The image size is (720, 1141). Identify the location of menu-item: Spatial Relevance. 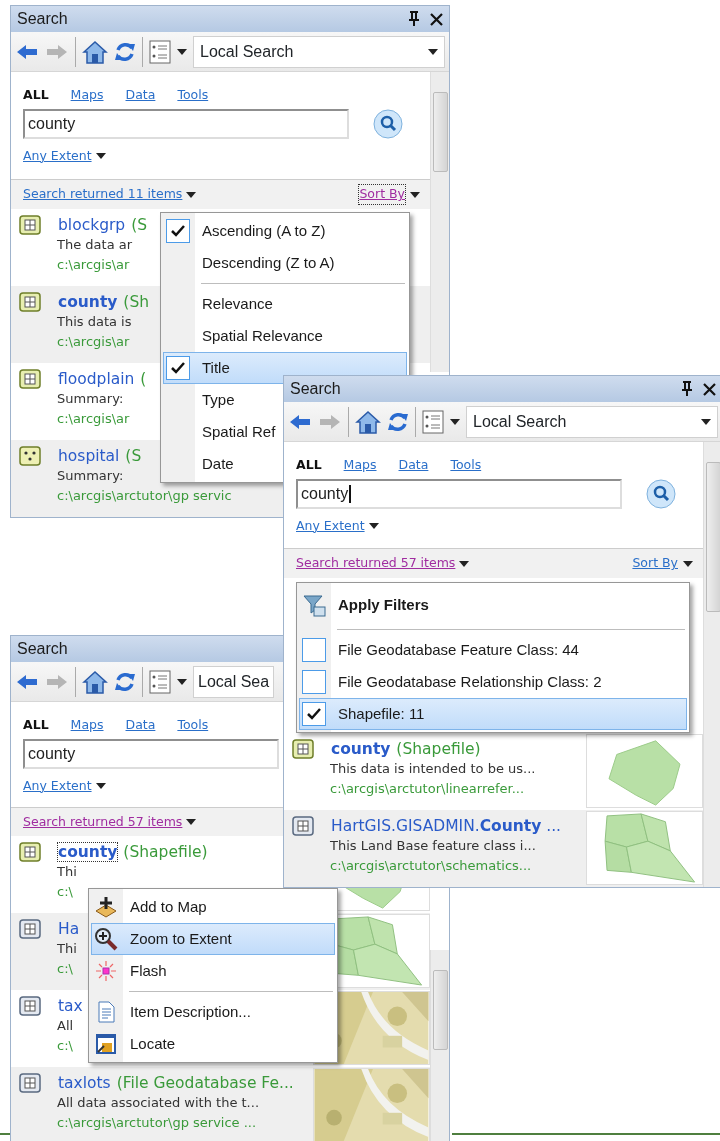
(285, 336).